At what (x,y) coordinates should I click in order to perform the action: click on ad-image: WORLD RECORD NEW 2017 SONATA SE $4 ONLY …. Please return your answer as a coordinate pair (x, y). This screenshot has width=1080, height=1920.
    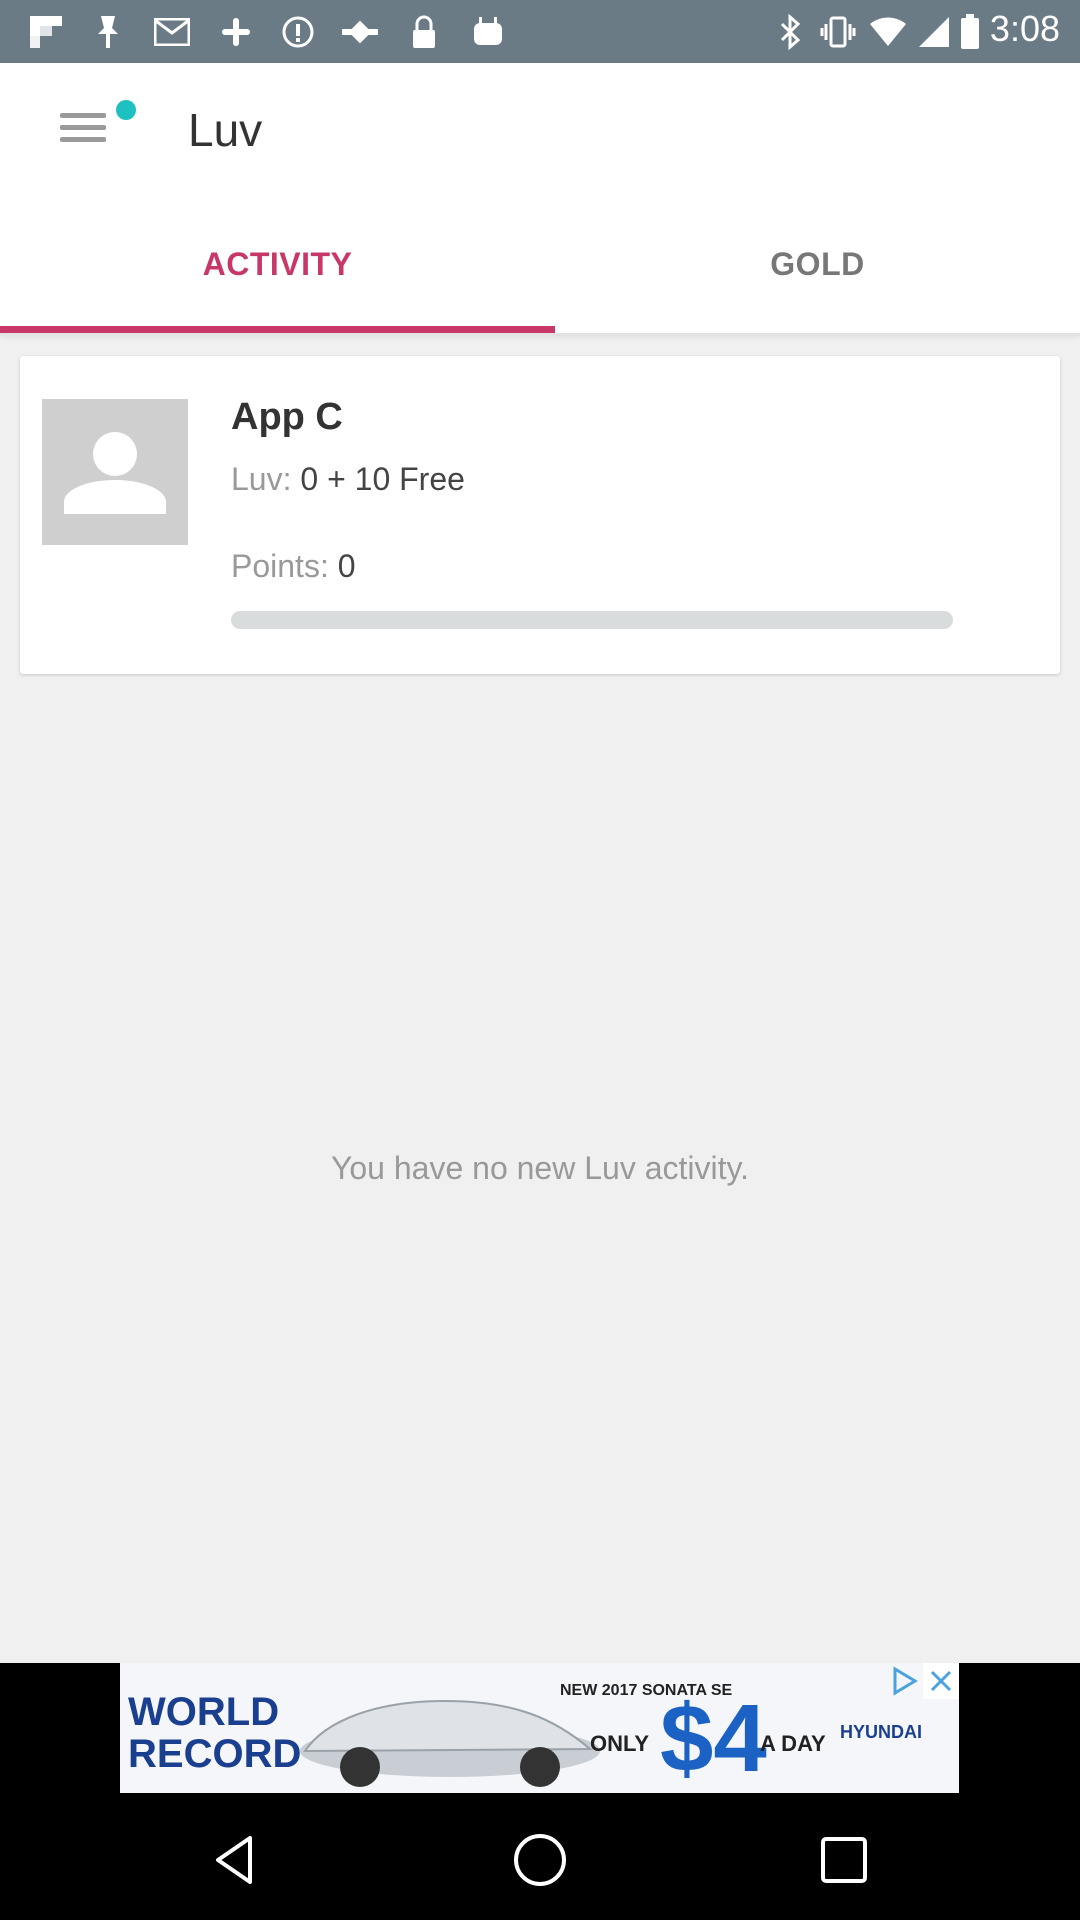
    Looking at the image, I should click on (539, 1728).